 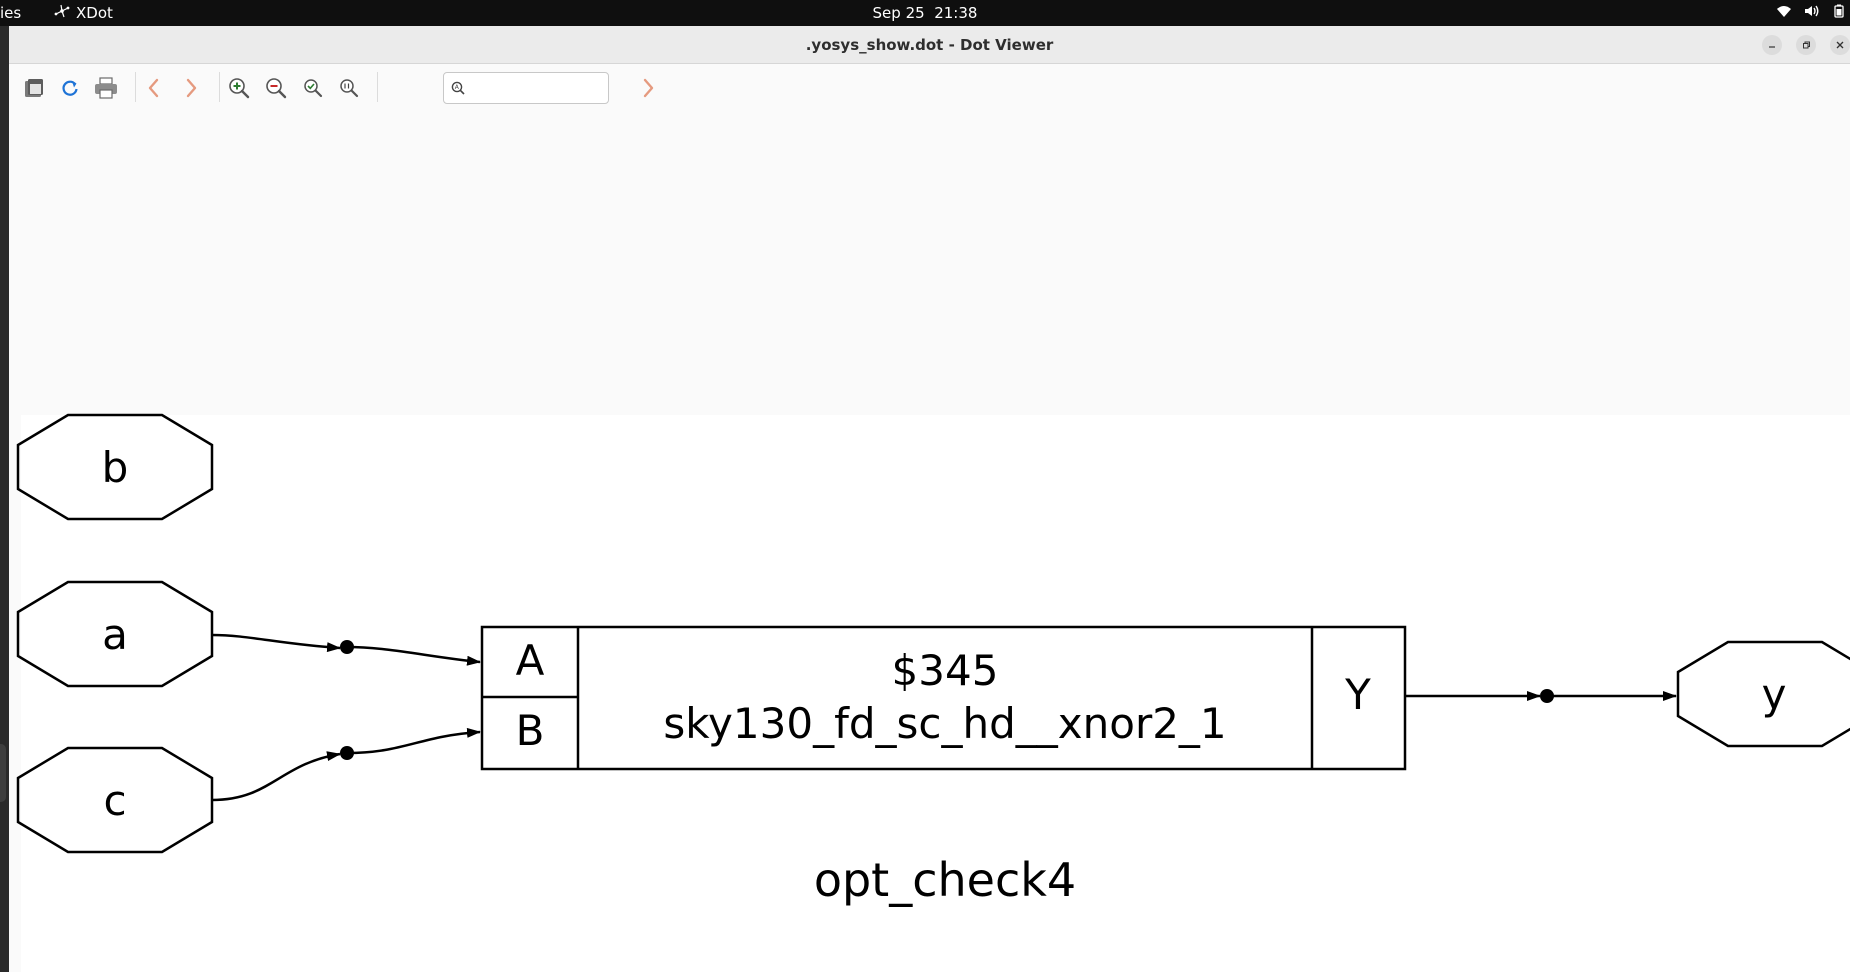 I want to click on volume-icon, so click(x=1812, y=11).